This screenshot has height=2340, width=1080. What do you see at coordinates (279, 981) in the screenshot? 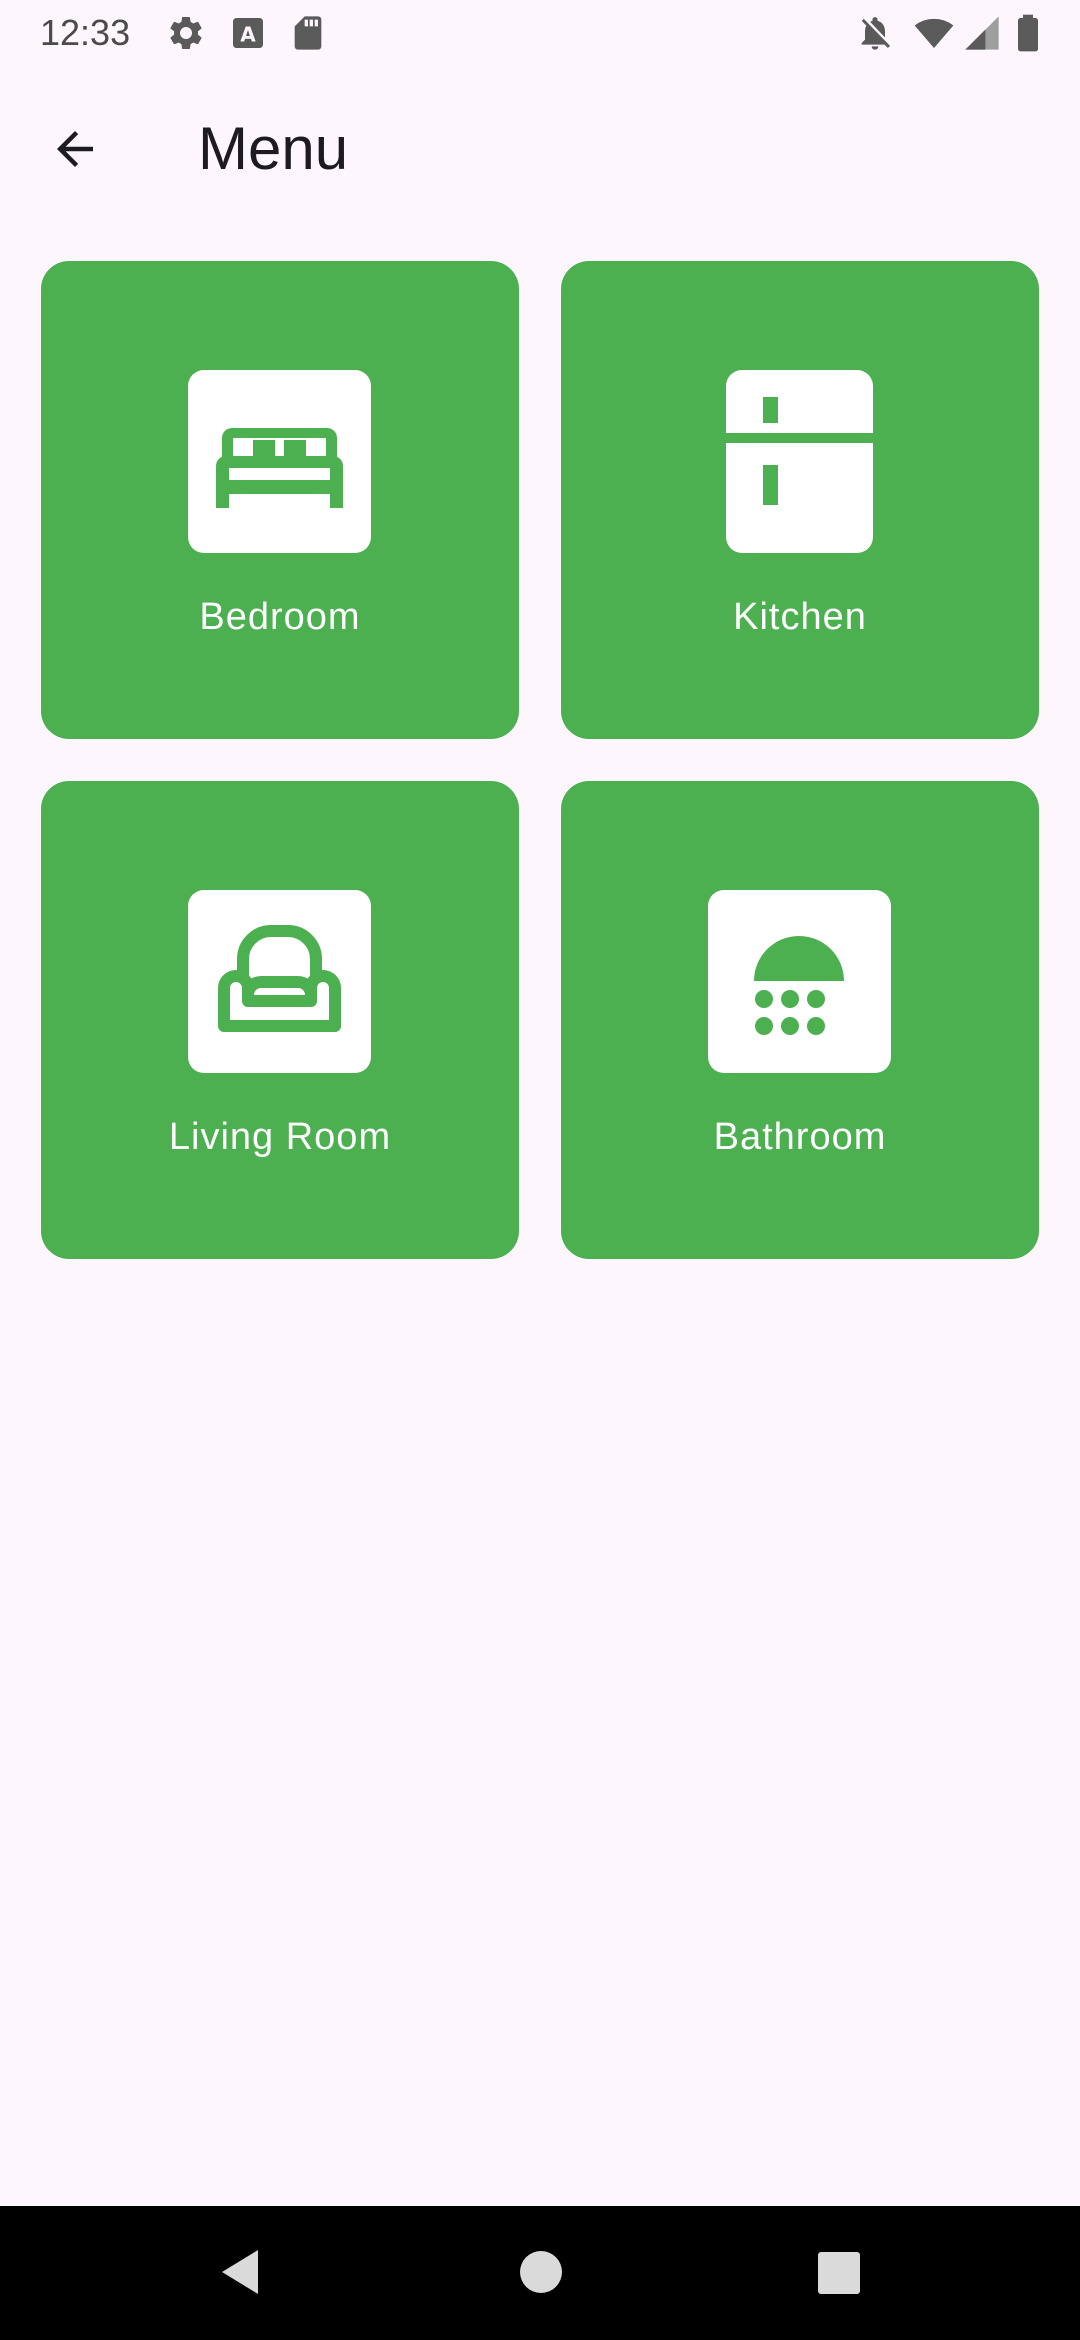
I see `sofa-icon` at bounding box center [279, 981].